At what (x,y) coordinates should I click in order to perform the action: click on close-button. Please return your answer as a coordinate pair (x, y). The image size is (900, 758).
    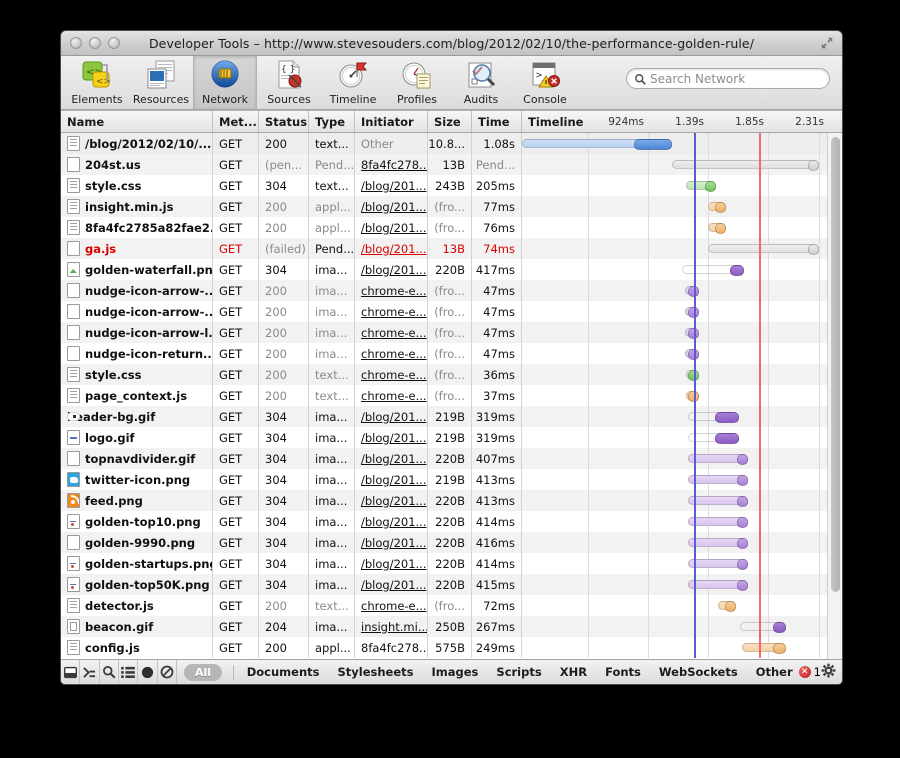
    Looking at the image, I should click on (76, 43).